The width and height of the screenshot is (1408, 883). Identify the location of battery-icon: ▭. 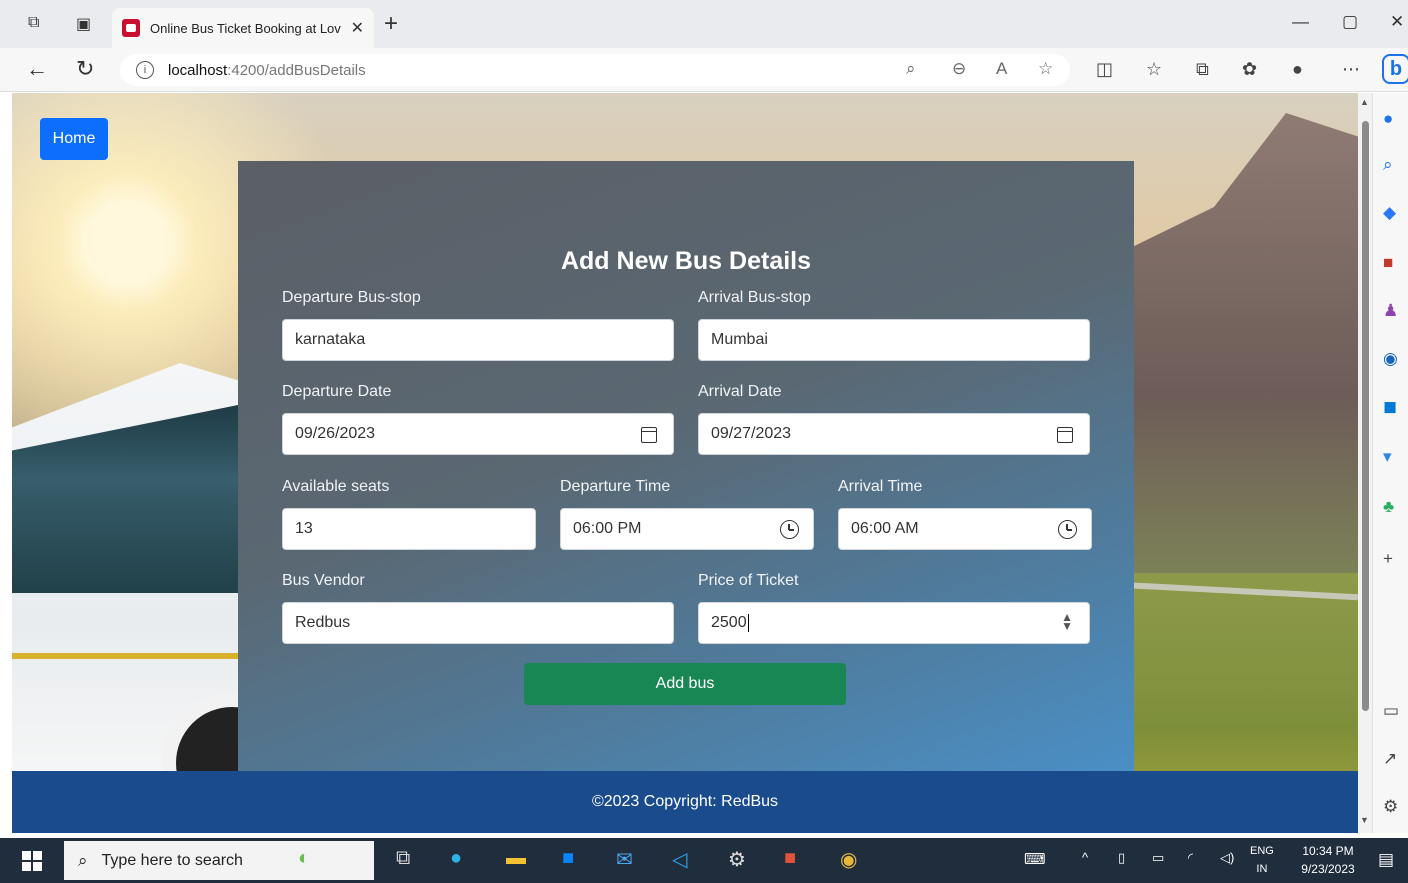
(1158, 858).